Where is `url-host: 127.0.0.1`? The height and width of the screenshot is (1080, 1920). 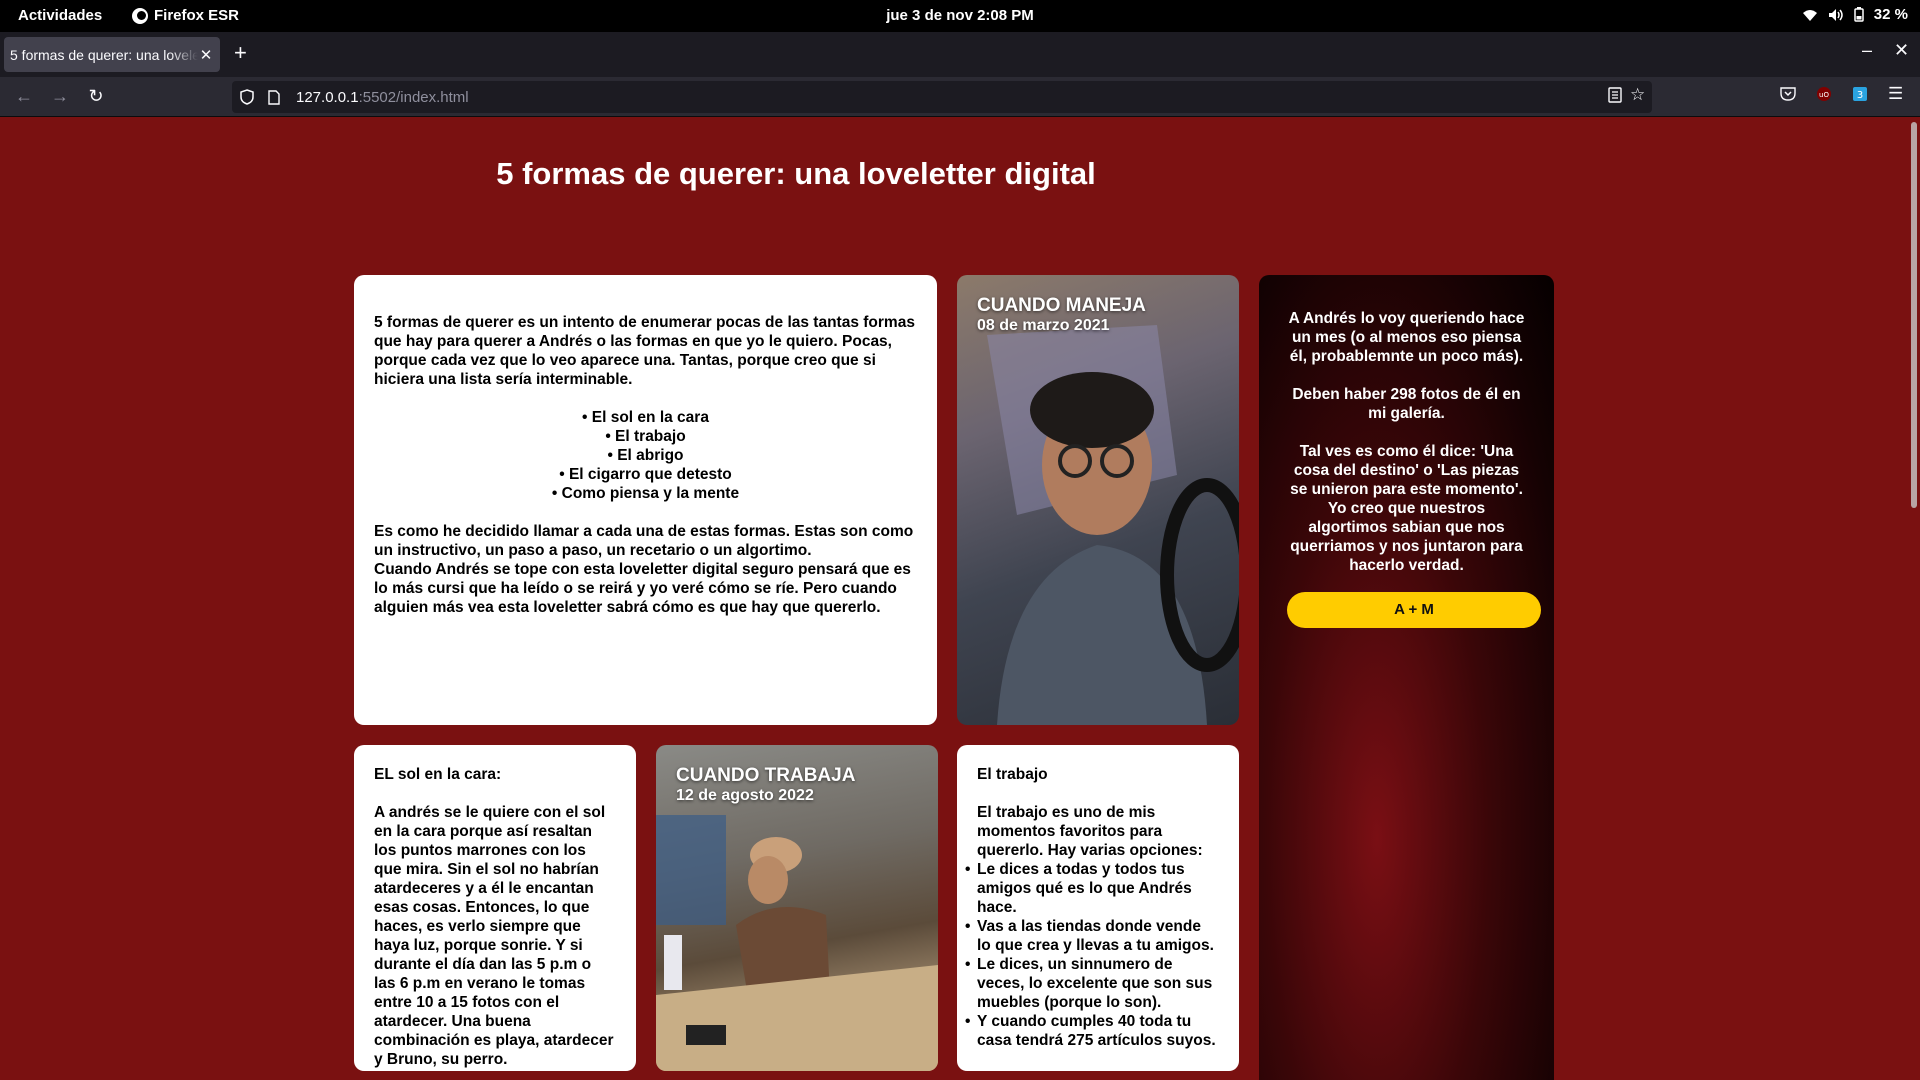
url-host: 127.0.0.1 is located at coordinates (327, 97).